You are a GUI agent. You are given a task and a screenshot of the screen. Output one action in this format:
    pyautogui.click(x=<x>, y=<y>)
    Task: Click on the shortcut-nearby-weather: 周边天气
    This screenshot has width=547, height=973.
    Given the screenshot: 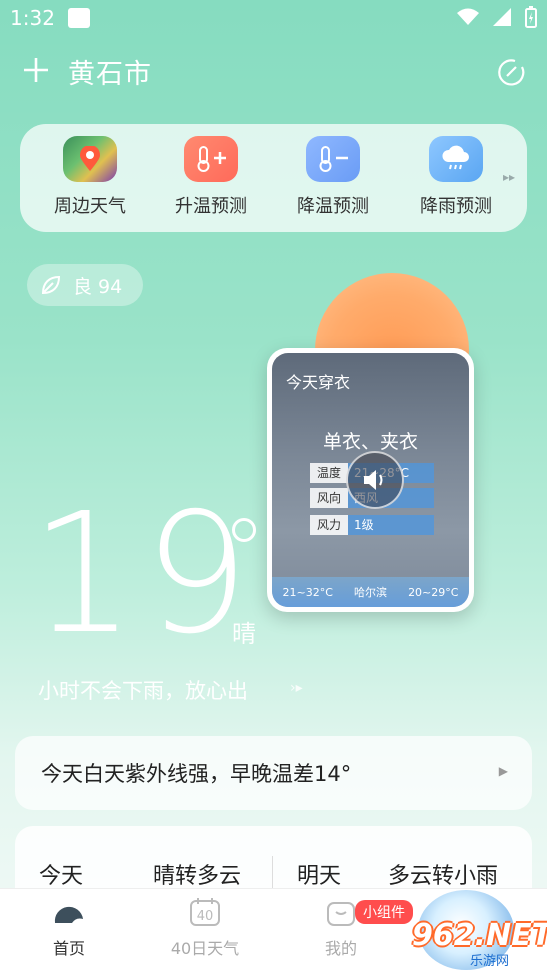 What is the action you would take?
    pyautogui.click(x=90, y=177)
    